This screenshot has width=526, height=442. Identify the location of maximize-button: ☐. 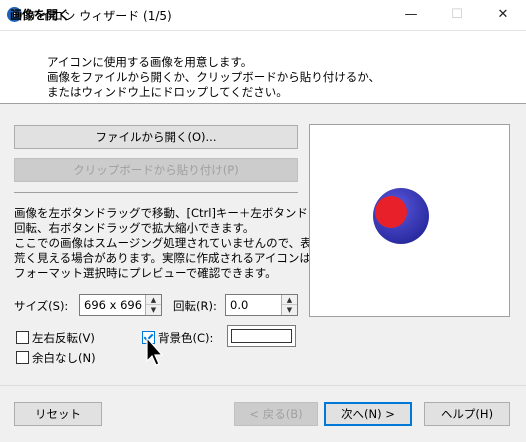
(457, 15).